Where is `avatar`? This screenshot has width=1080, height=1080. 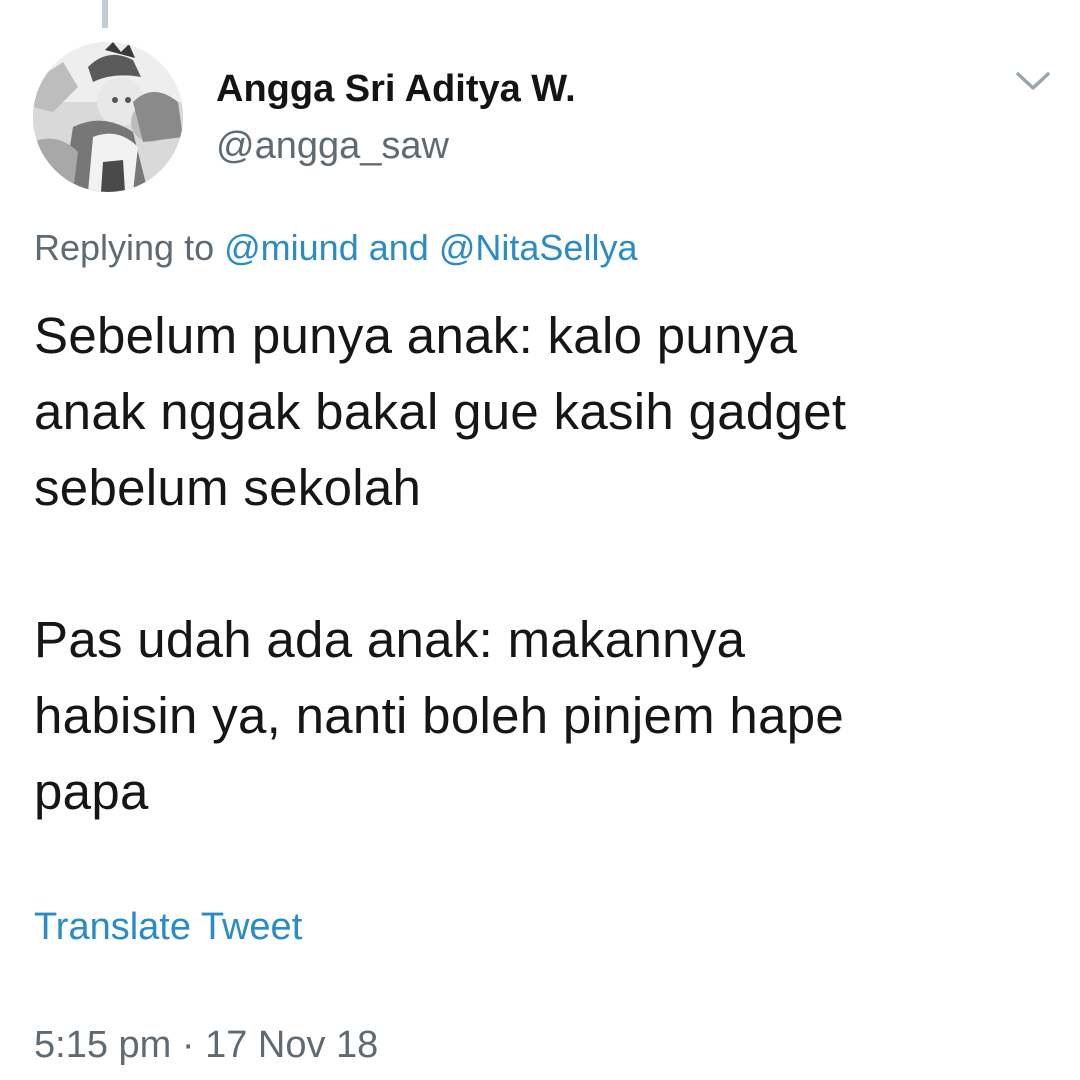 avatar is located at coordinates (108, 117).